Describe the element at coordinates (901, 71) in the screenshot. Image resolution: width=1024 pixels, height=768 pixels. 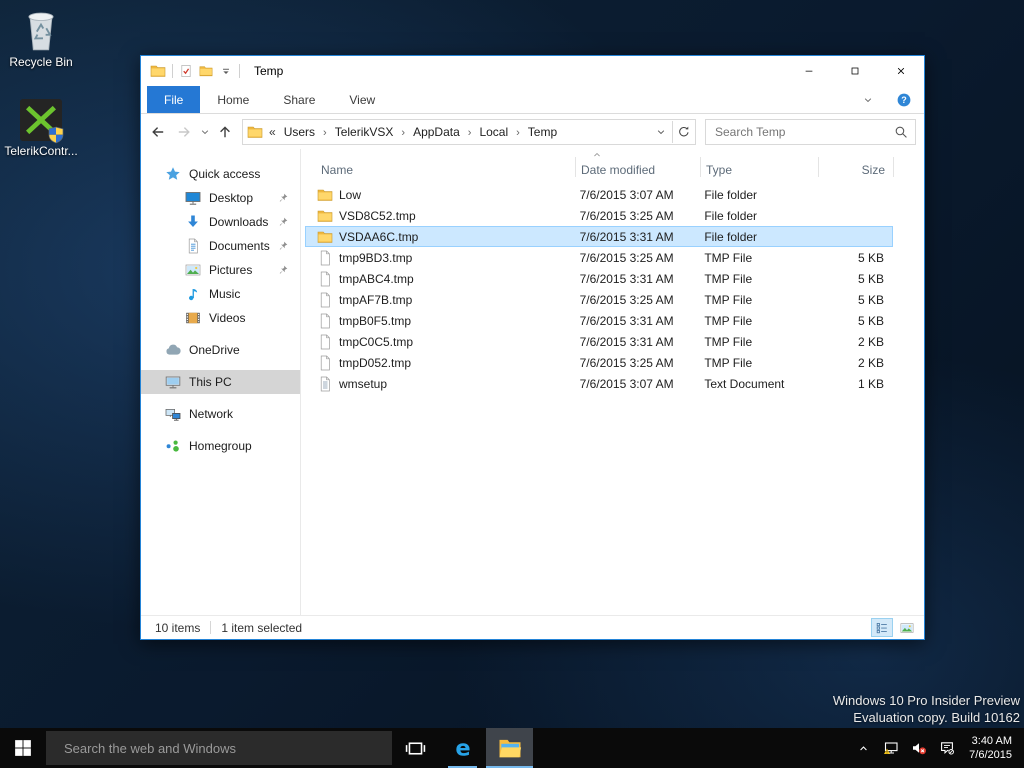
I see `close-button` at that location.